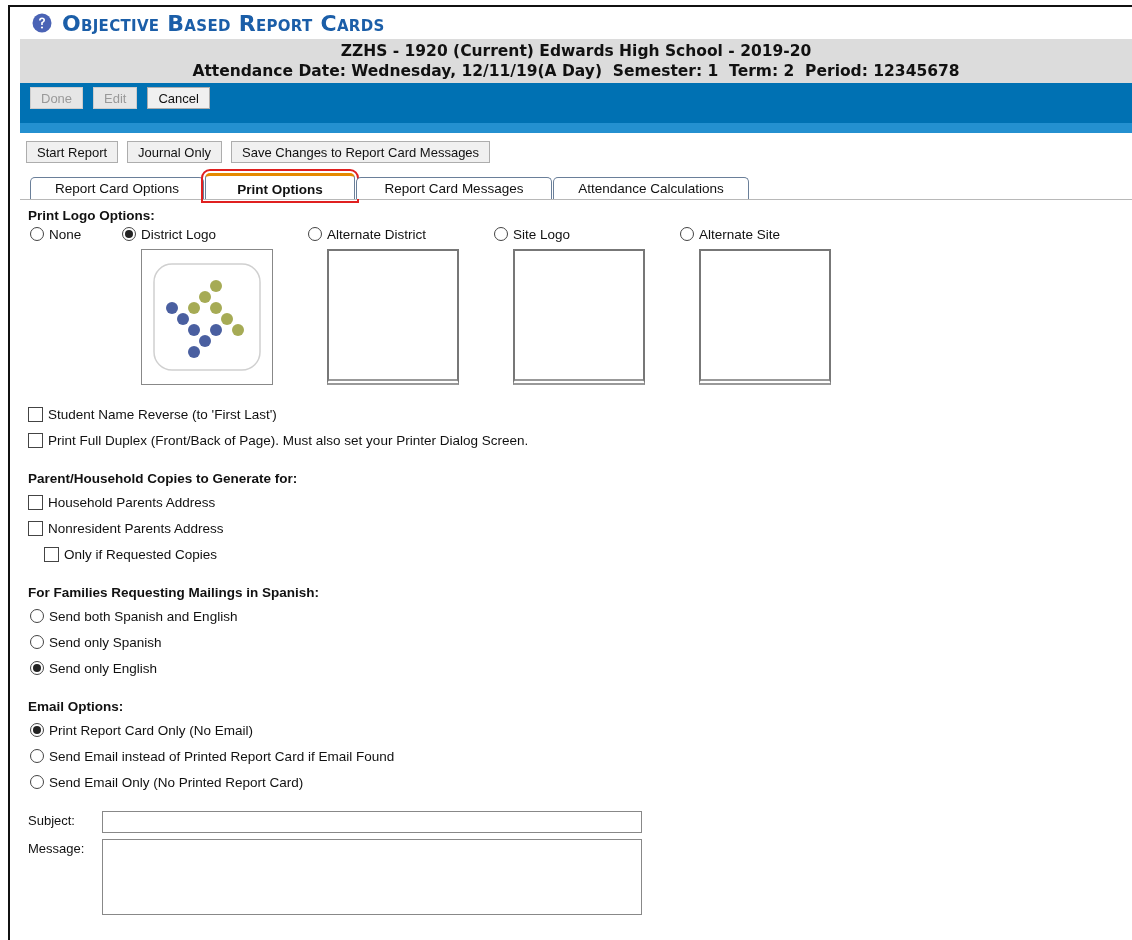 Image resolution: width=1132 pixels, height=940 pixels. What do you see at coordinates (176, 782) in the screenshot?
I see `option-label: Send Email Only (No Printed Report Card)` at bounding box center [176, 782].